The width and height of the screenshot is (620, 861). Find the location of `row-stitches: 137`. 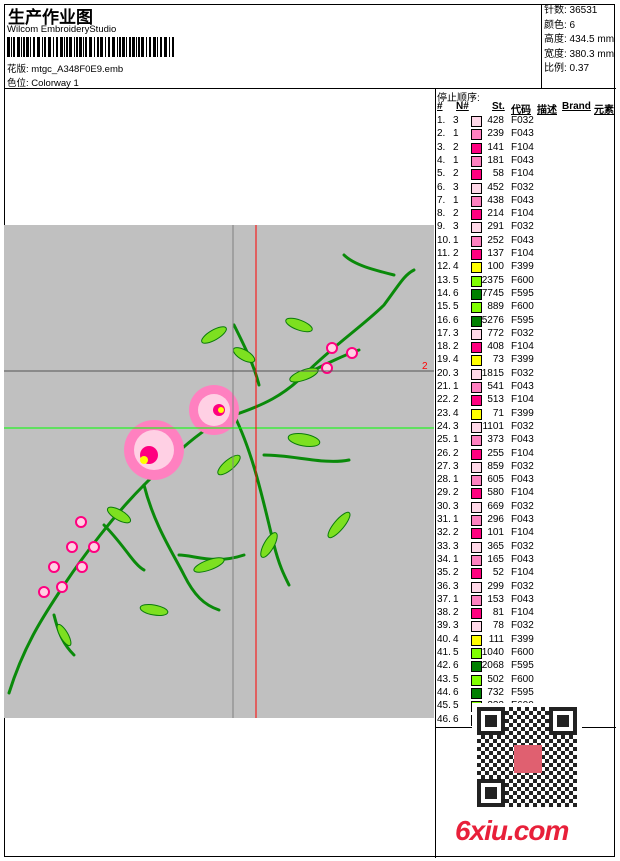

row-stitches: 137 is located at coordinates (495, 253).